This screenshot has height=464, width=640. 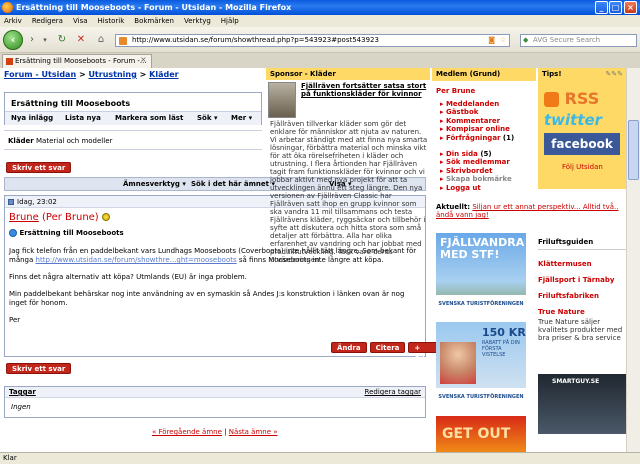 I want to click on previous-thread-link: « Föregående ämne, so click(x=187, y=432).